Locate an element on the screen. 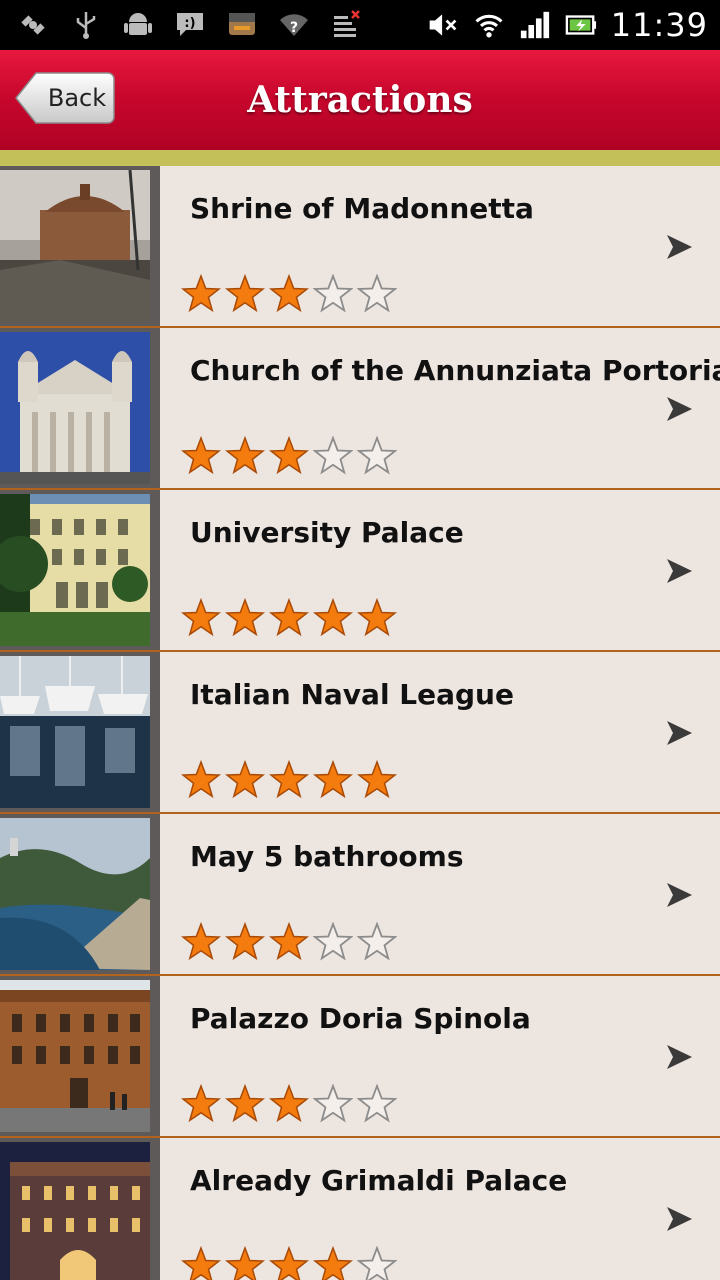 Image resolution: width=720 pixels, height=1280 pixels. signal-icon is located at coordinates (535, 25).